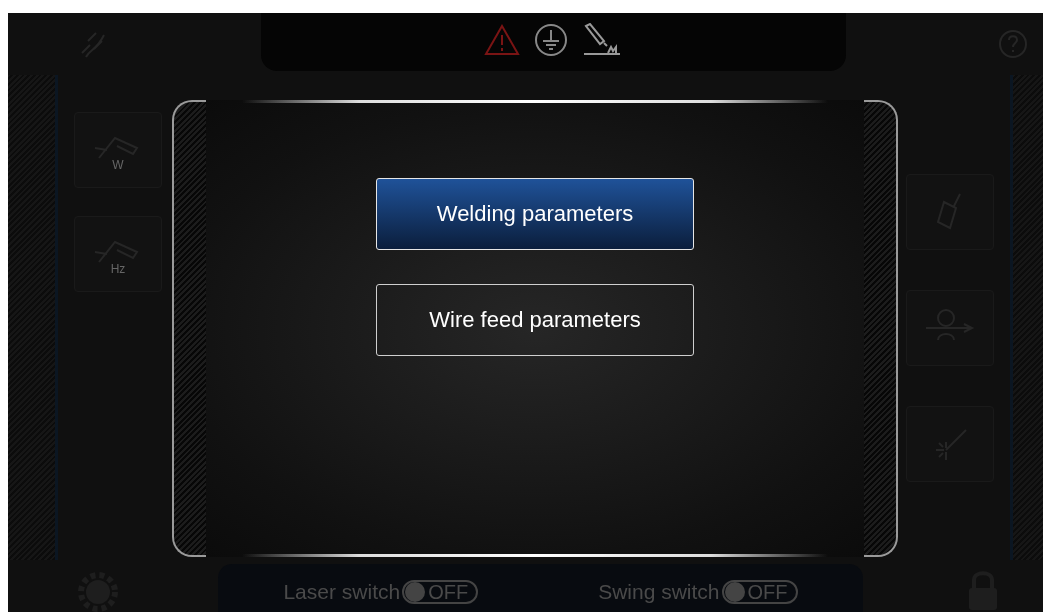  What do you see at coordinates (118, 254) in the screenshot?
I see `tool-tile: Hz` at bounding box center [118, 254].